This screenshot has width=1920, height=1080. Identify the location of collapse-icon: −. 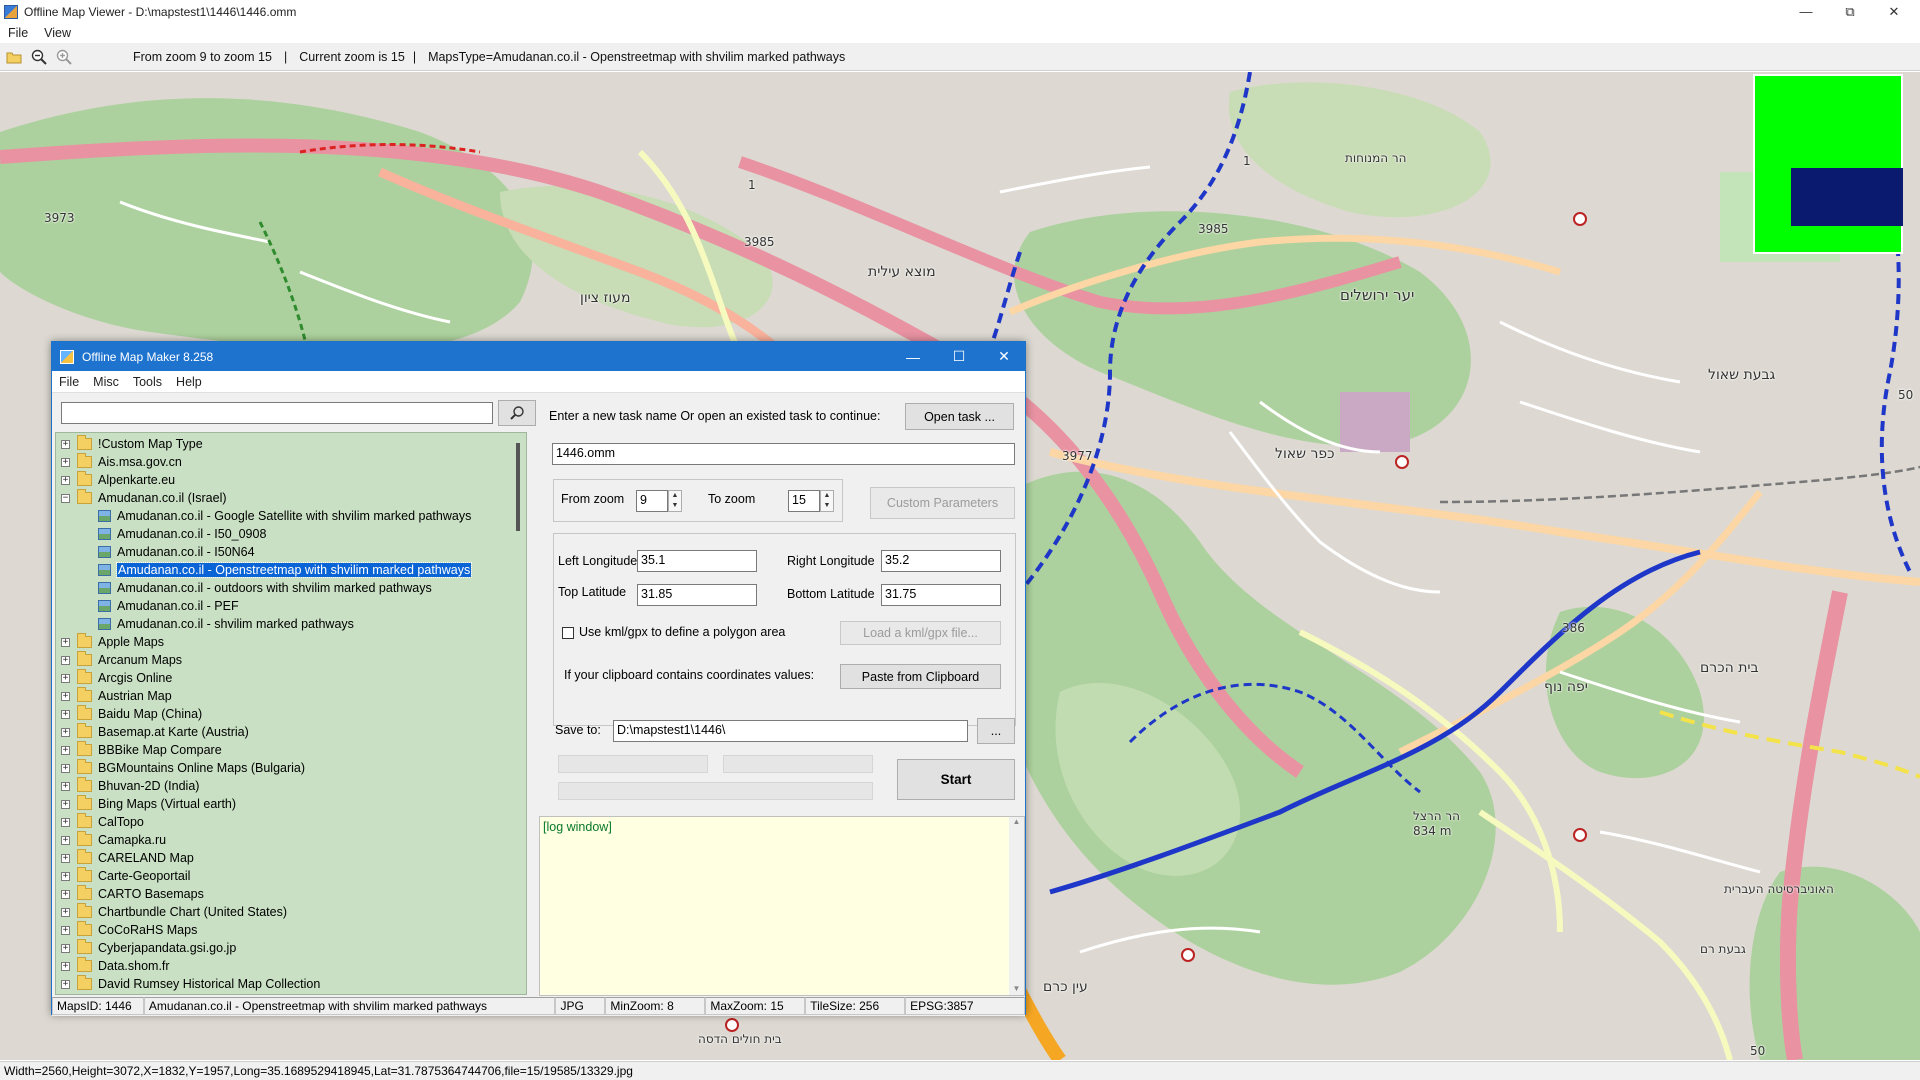
(65, 498).